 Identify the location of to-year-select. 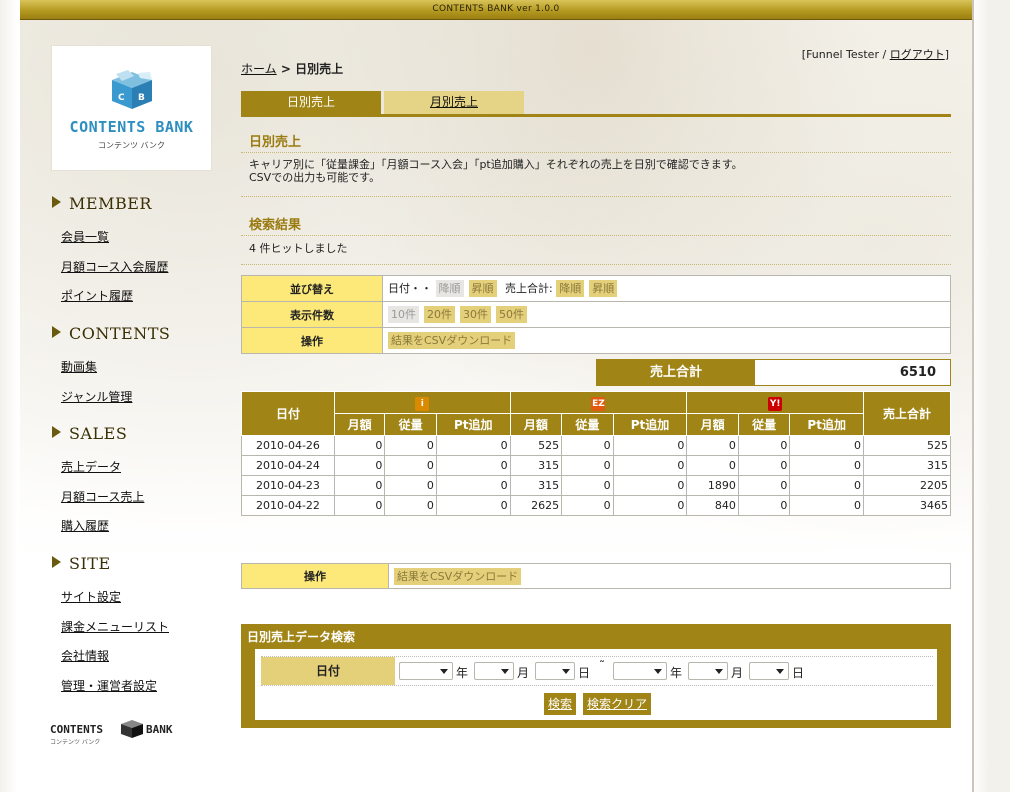
(640, 671).